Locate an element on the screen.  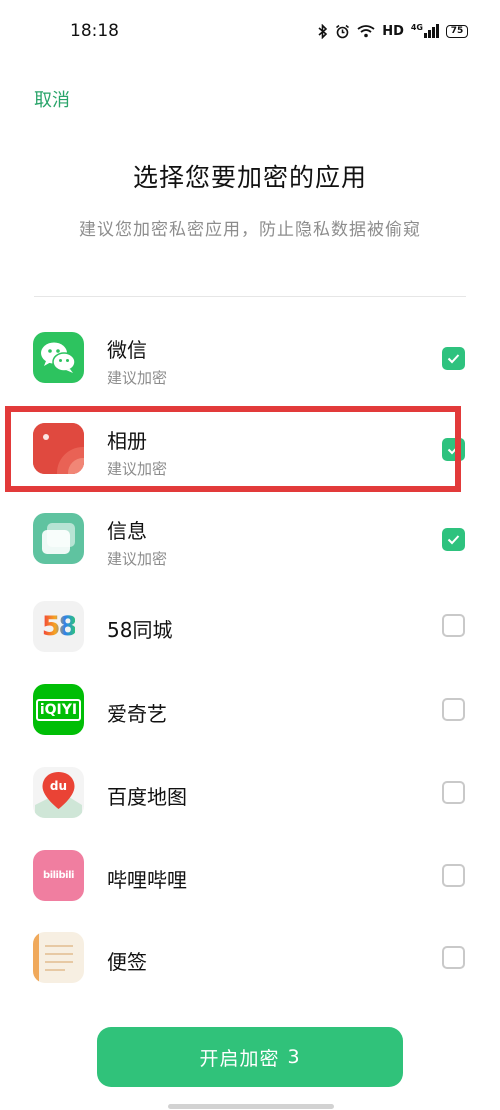
baidu-map-icon: du is located at coordinates (58, 792).